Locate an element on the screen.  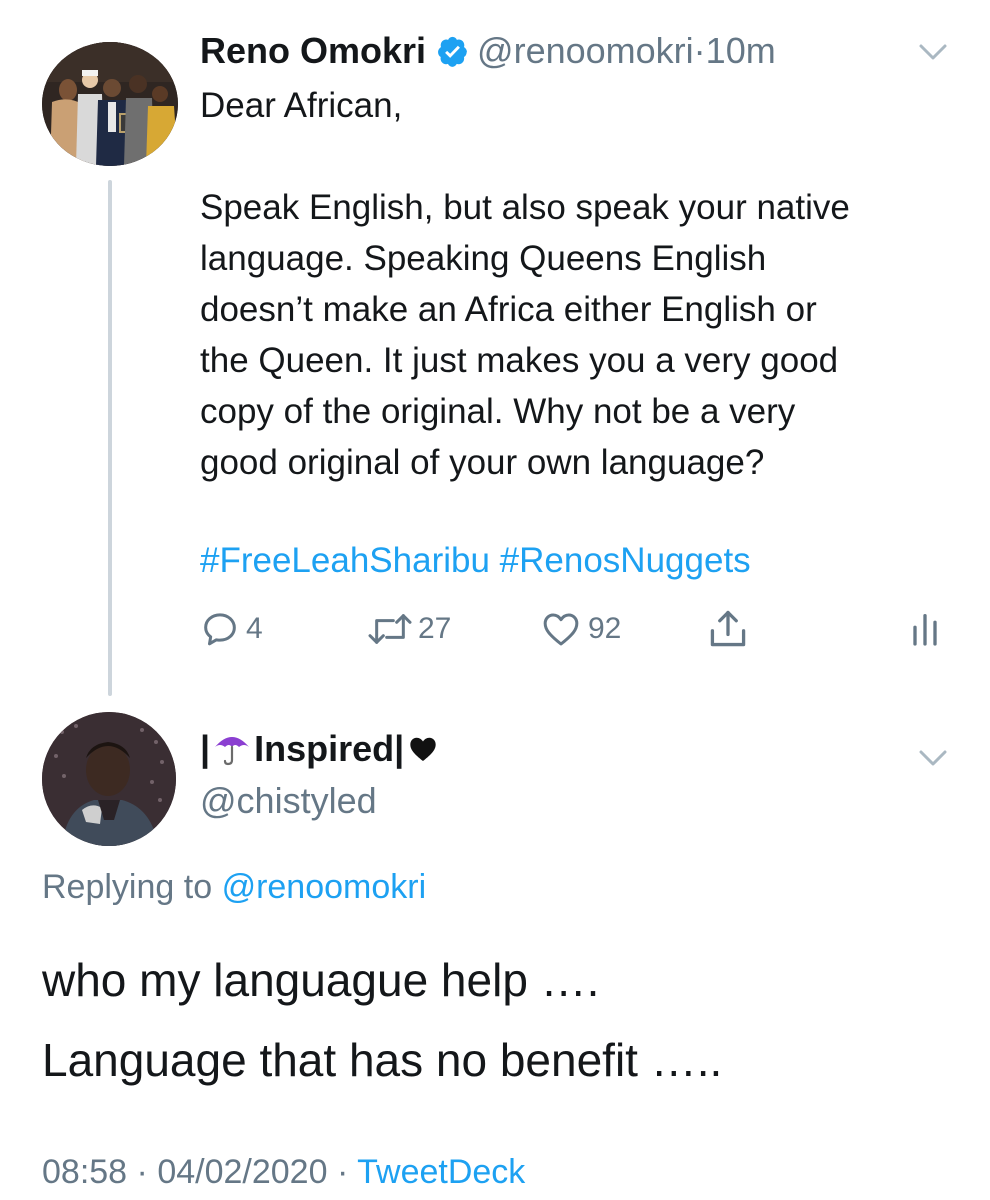
tweet-text-line: copy of the original. Why not be a very is located at coordinates (498, 411).